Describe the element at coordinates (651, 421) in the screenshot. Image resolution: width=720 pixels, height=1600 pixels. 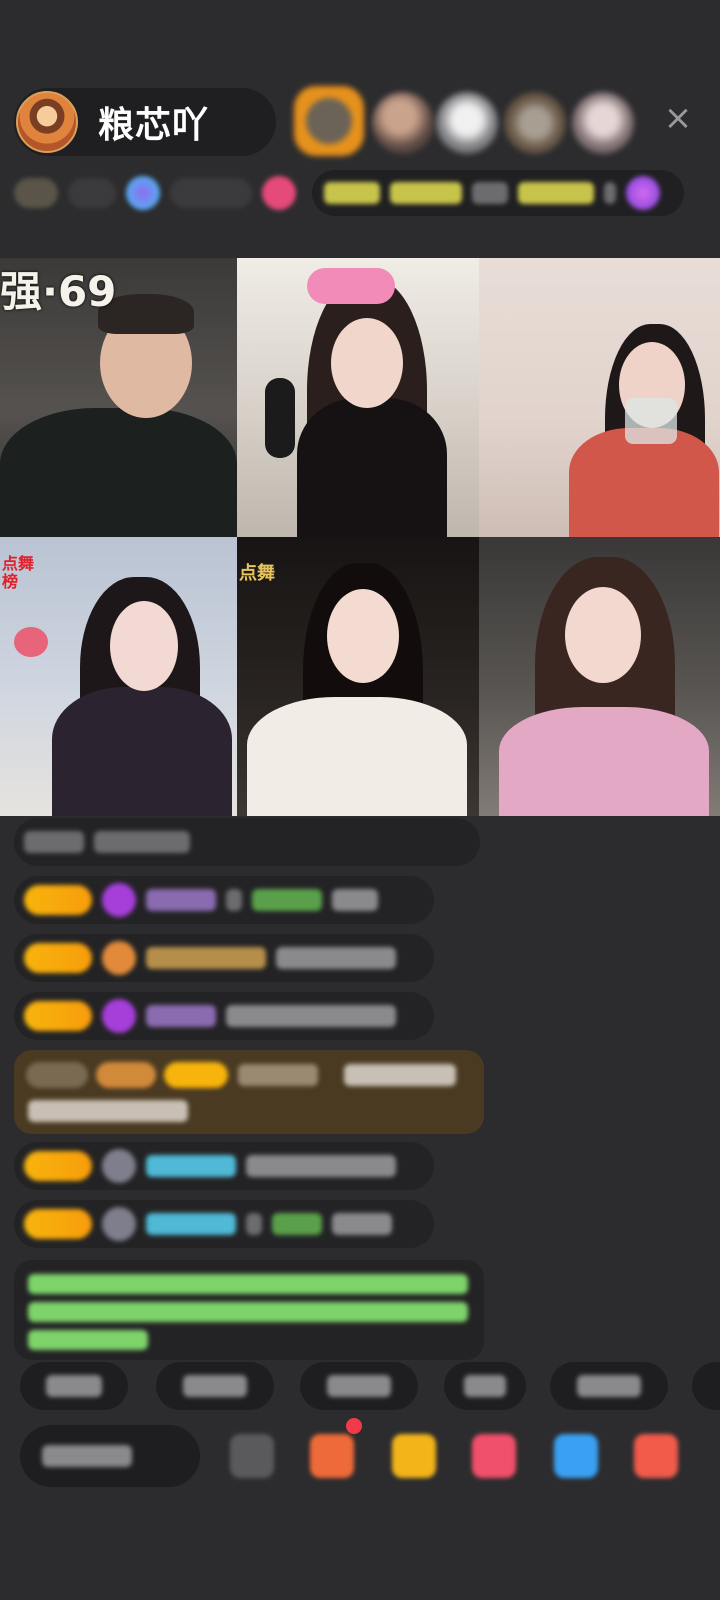
I see `face-mask-icon` at that location.